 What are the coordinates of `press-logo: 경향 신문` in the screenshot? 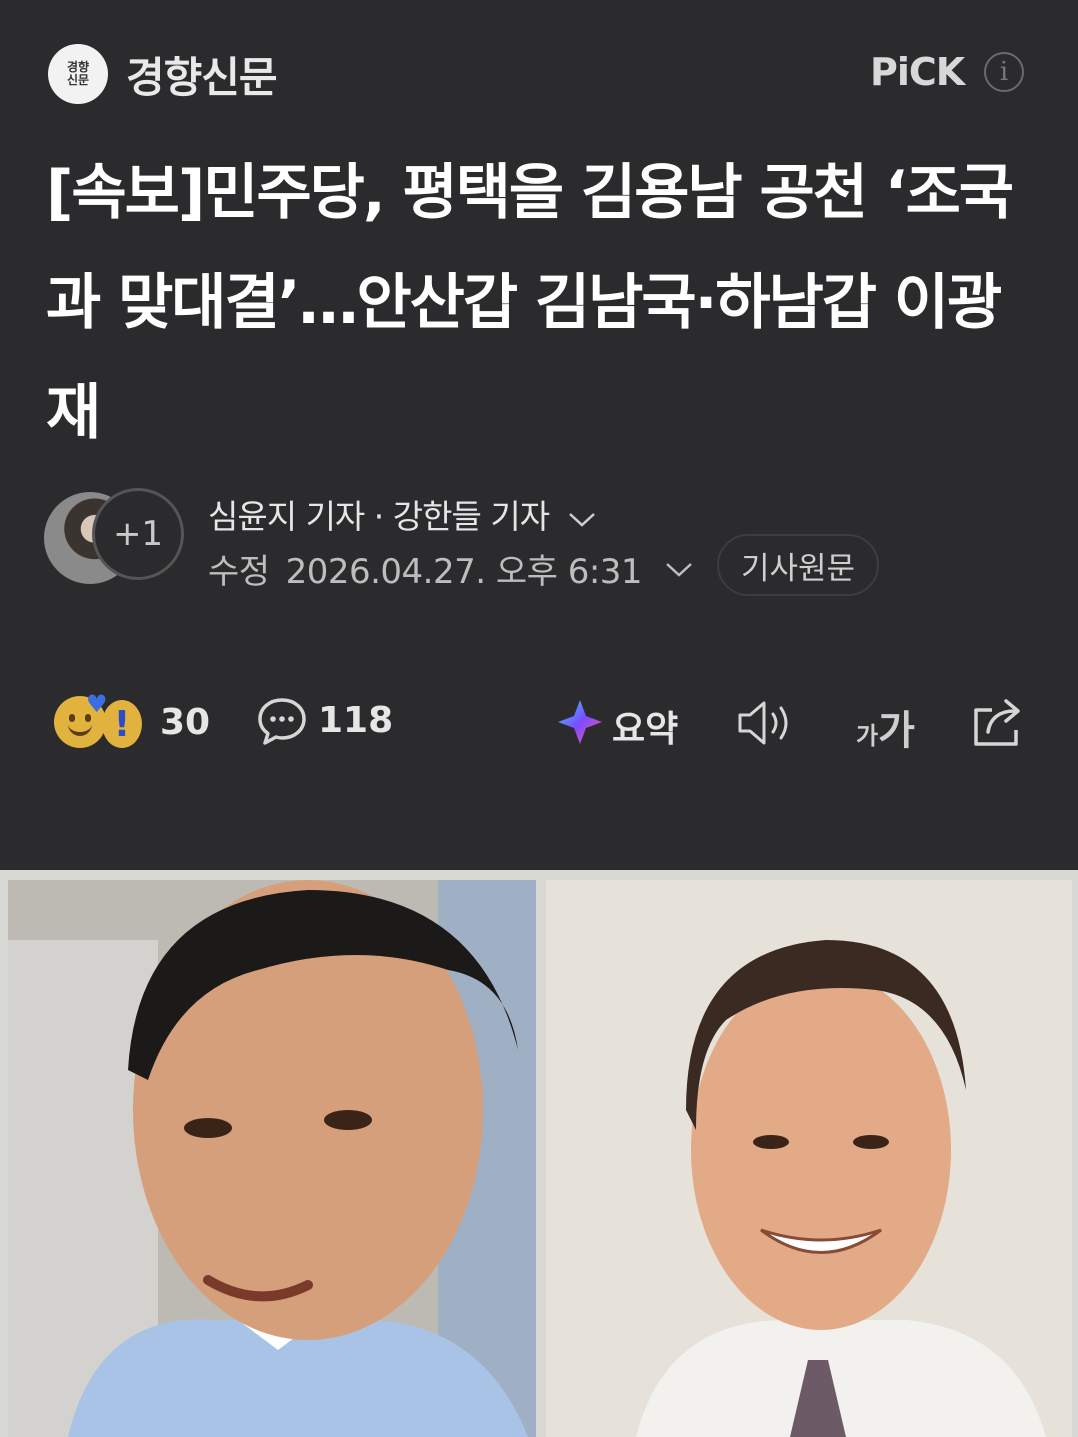 It's located at (78, 74).